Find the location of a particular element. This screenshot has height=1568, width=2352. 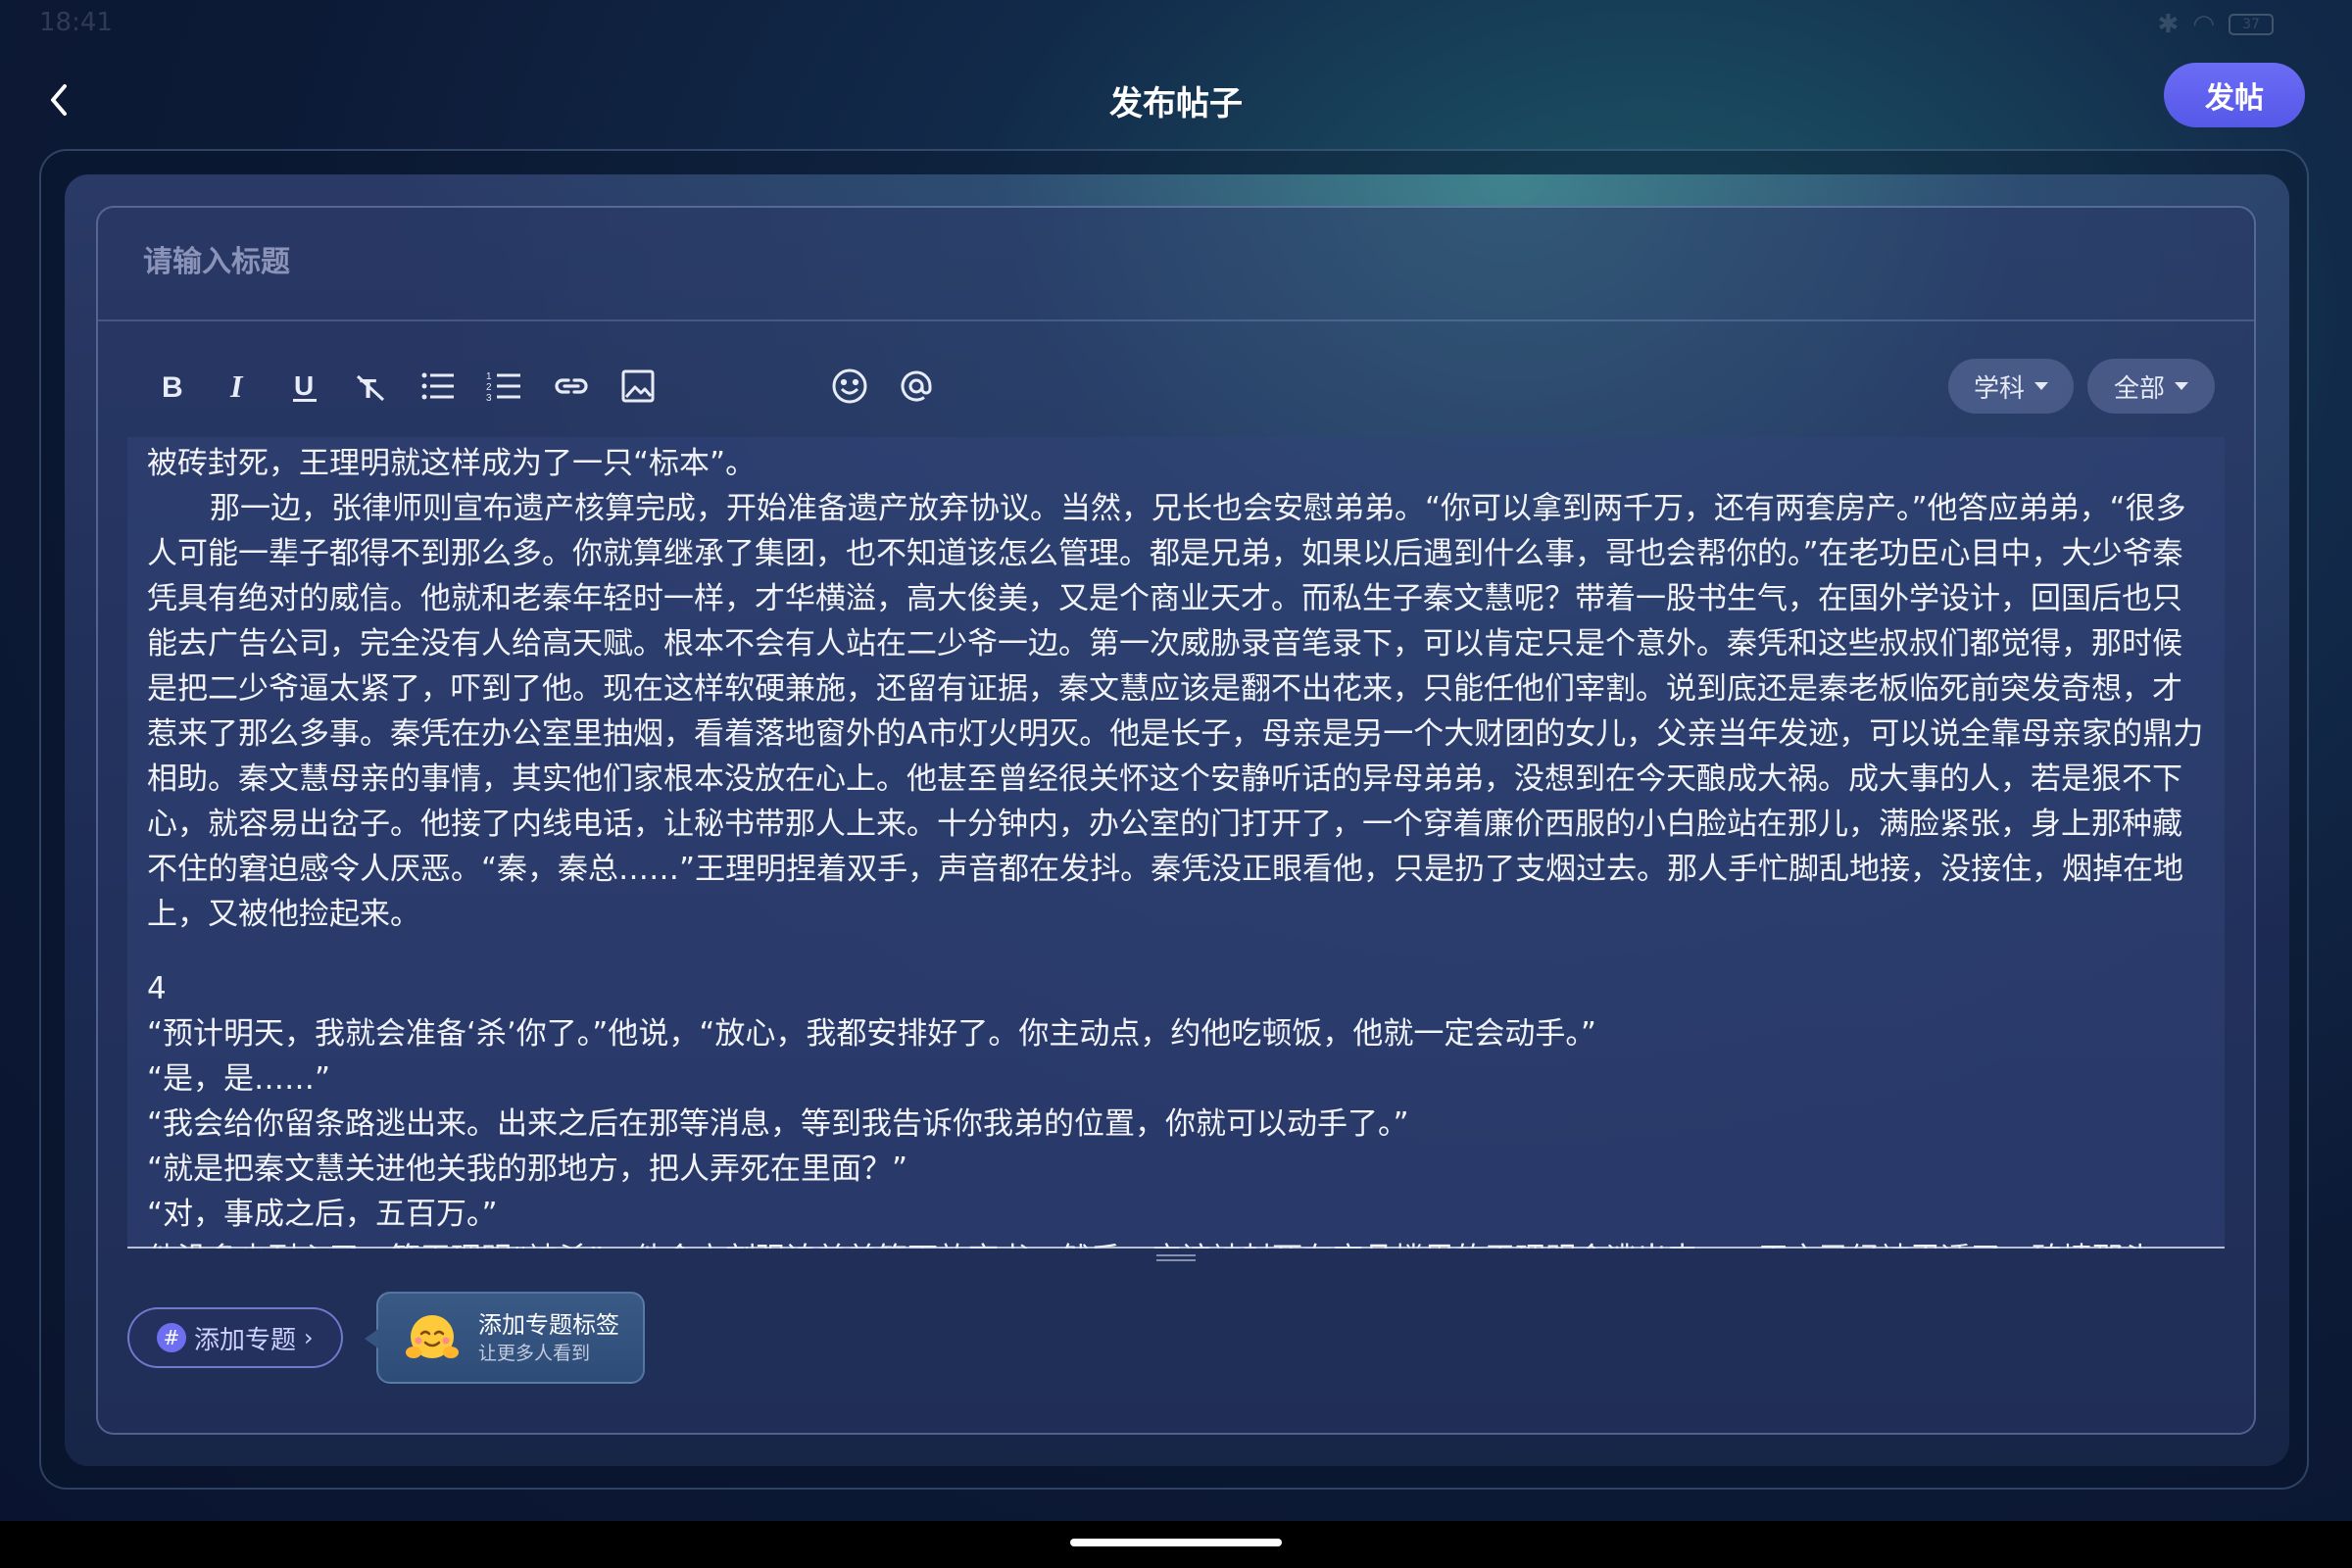

bullet-list-button is located at coordinates (438, 386).